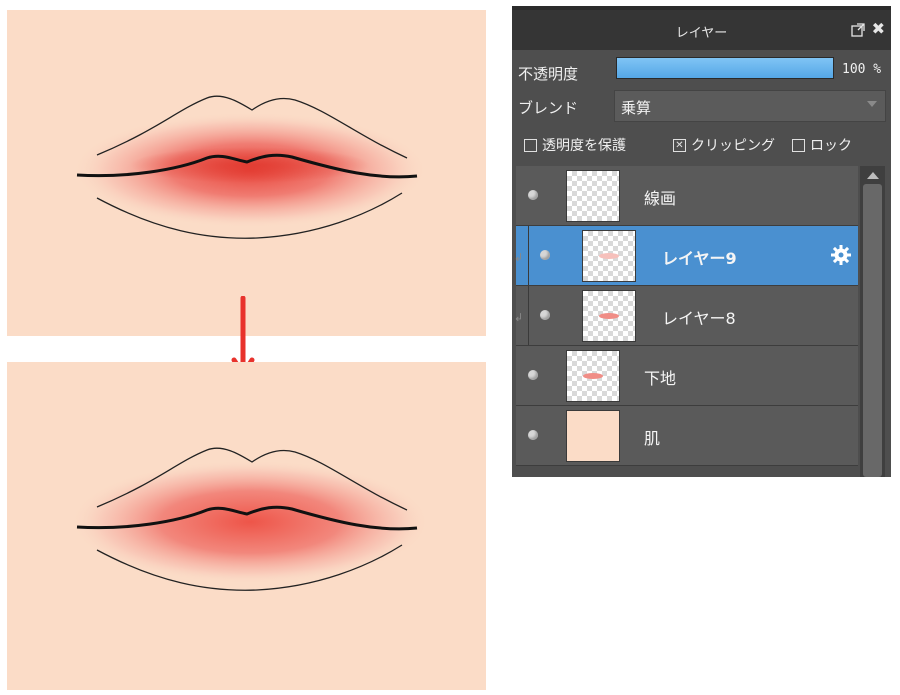 This screenshot has width=900, height=695. What do you see at coordinates (679, 145) in the screenshot?
I see `checkbox-checked-icon: ✕` at bounding box center [679, 145].